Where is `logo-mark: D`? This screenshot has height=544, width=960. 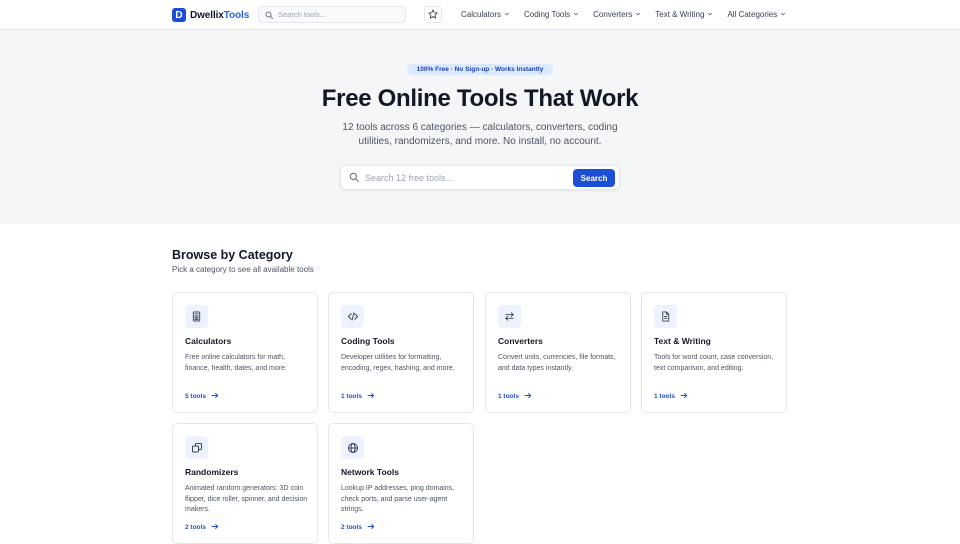 logo-mark: D is located at coordinates (179, 15).